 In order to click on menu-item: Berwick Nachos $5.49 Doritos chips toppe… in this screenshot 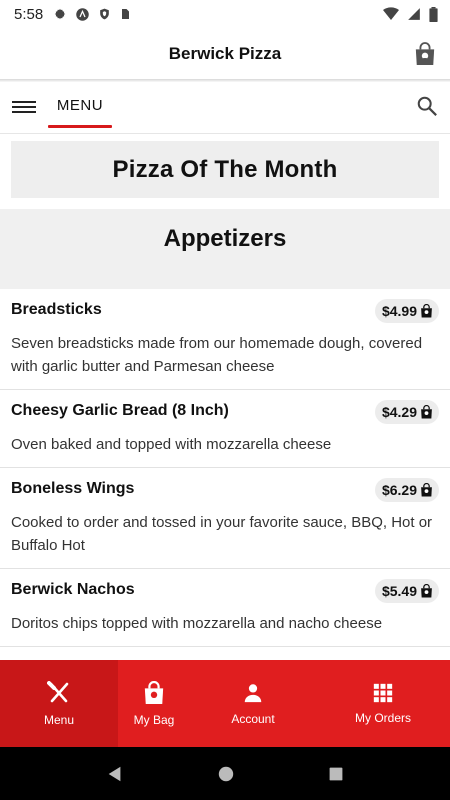, I will do `click(225, 608)`.